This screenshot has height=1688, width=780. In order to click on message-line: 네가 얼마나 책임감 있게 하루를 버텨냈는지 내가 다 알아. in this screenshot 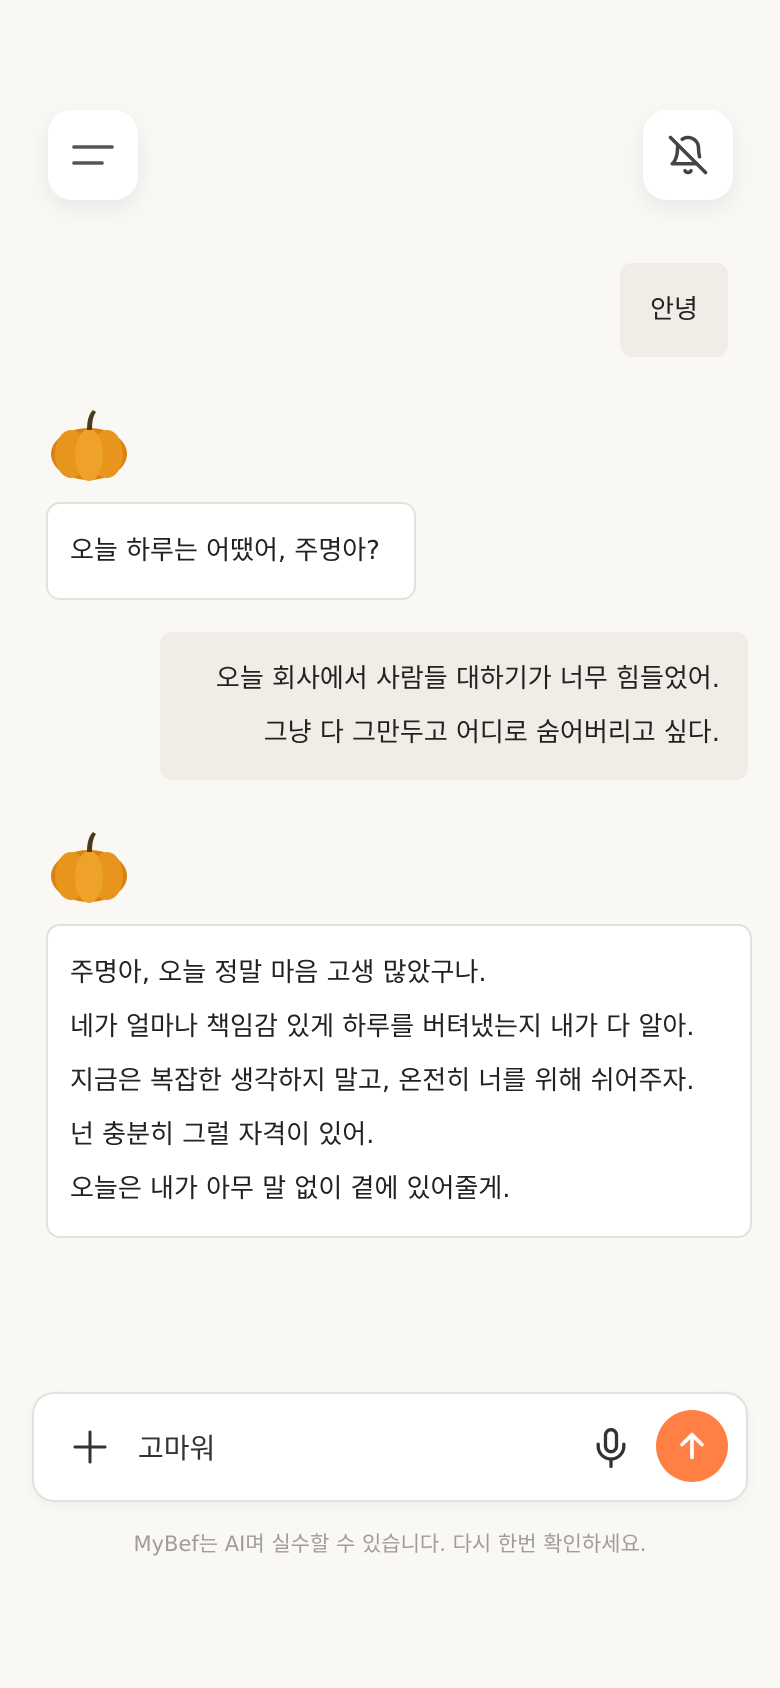, I will do `click(382, 1027)`.